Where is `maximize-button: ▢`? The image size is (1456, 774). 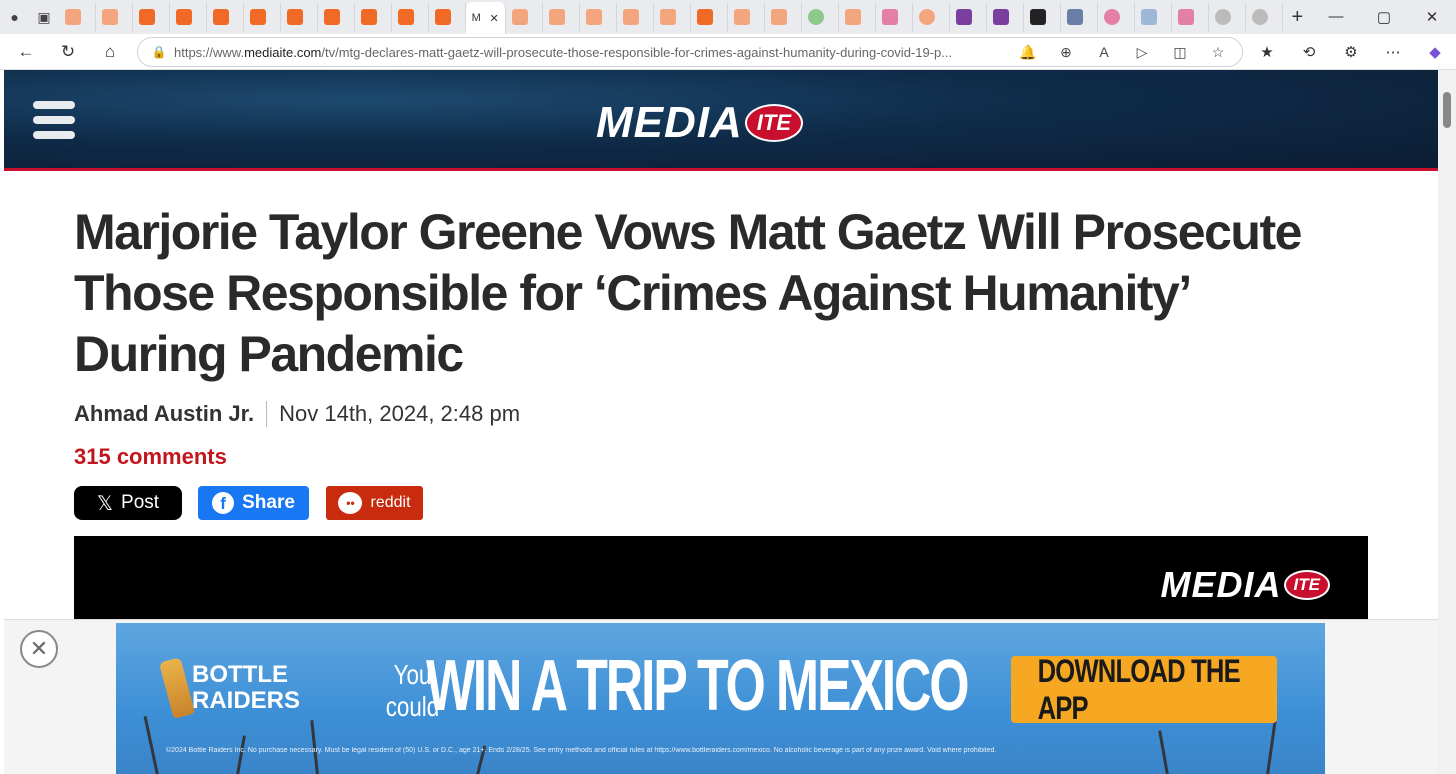
maximize-button: ▢ is located at coordinates (1384, 17).